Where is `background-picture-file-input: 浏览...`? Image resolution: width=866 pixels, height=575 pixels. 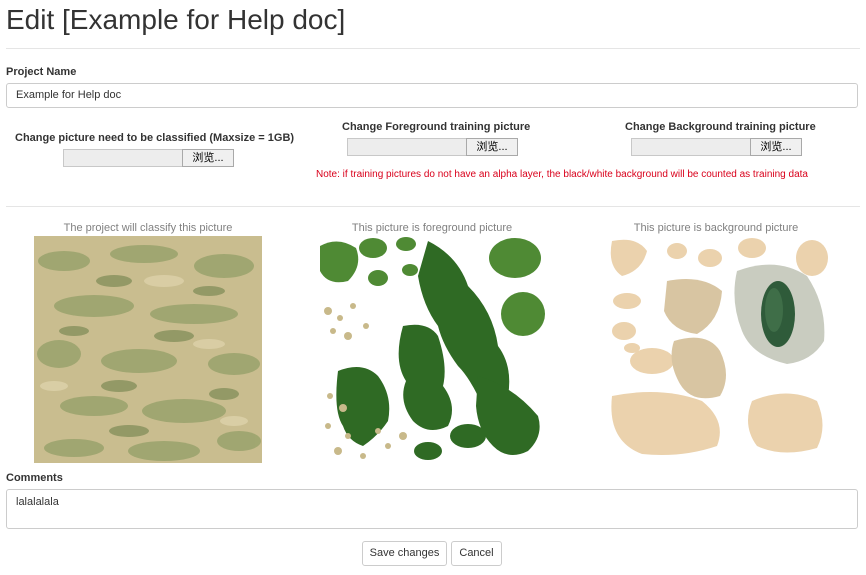 background-picture-file-input: 浏览... is located at coordinates (716, 147).